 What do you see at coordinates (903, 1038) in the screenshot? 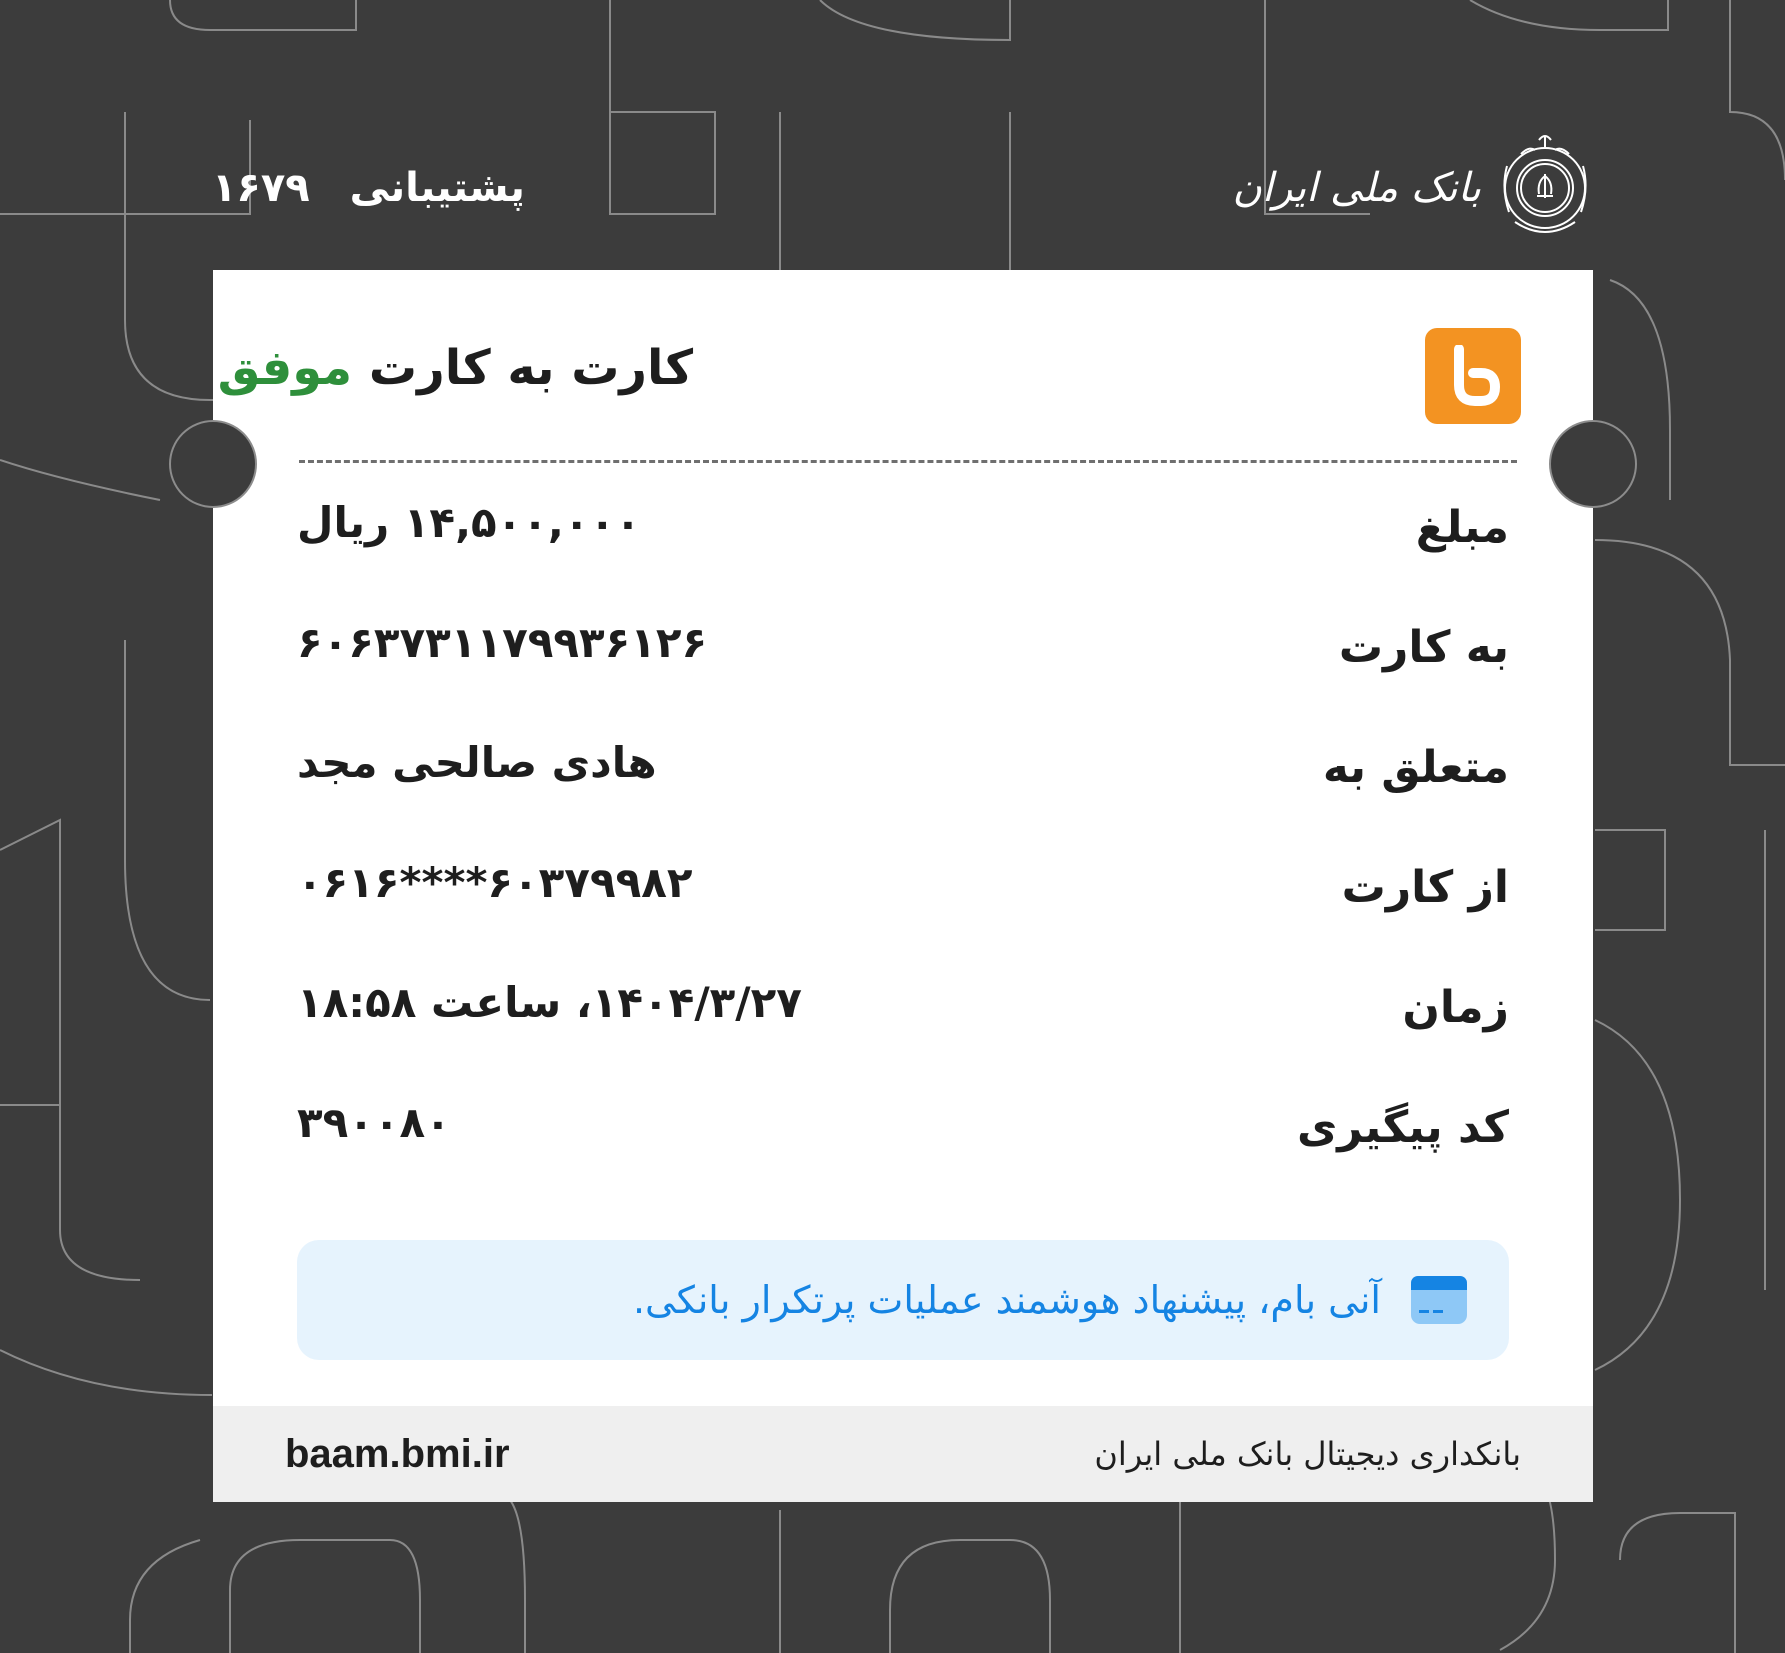
I see `detail-row-time: زمان ۱۴۰۴/۳/۲۷، ساعت ۱۸:۵۸` at bounding box center [903, 1038].